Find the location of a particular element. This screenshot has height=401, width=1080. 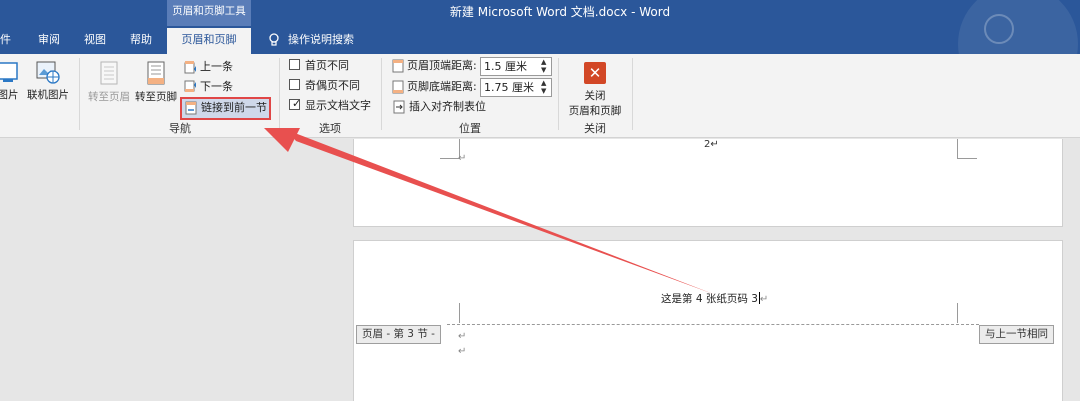

online-picture-icon is located at coordinates (48, 72).